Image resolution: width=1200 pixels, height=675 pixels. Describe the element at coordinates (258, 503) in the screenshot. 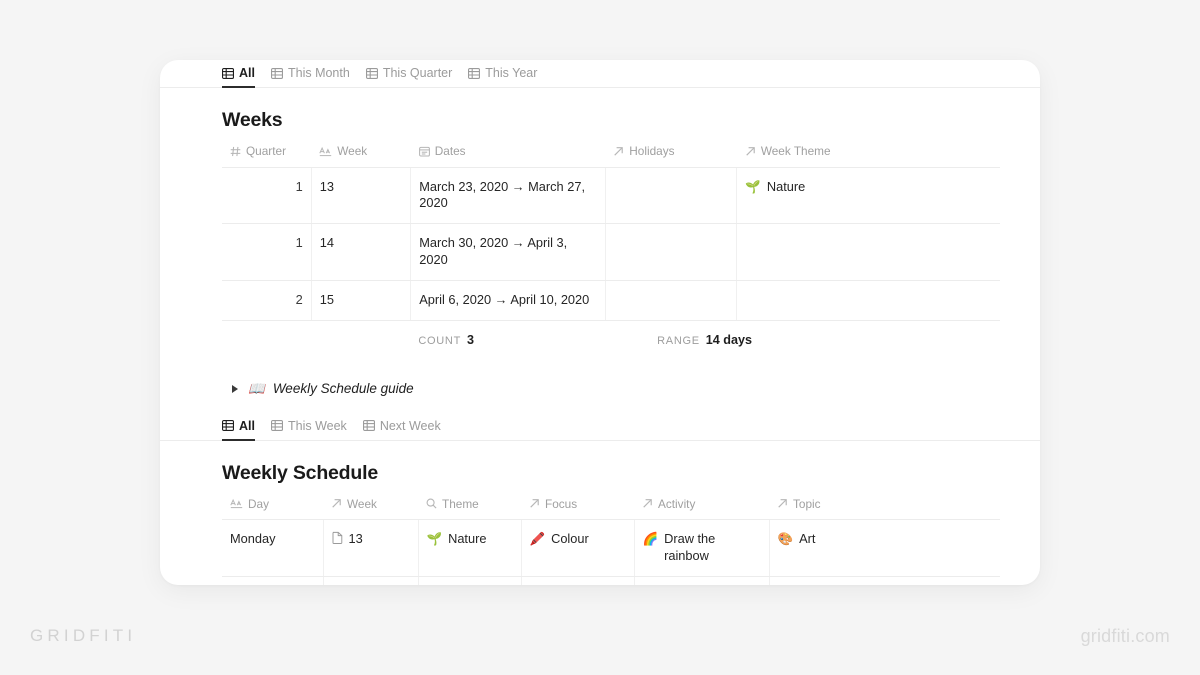

I see `column-label: Day` at that location.